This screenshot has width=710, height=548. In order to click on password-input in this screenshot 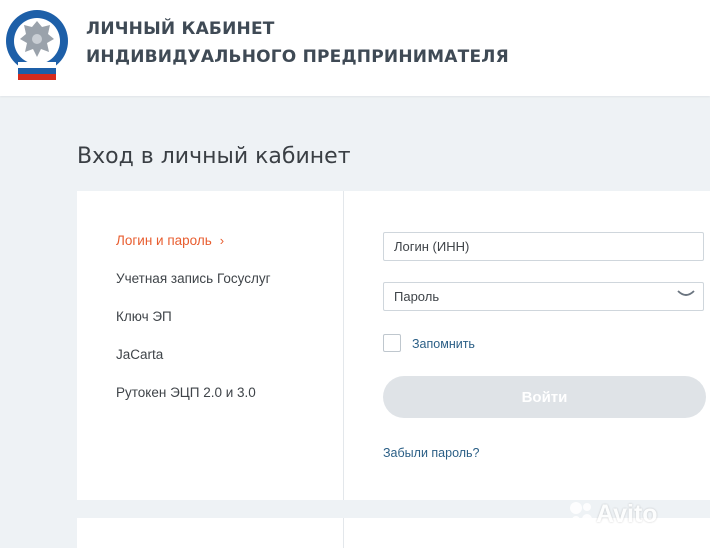, I will do `click(543, 296)`.